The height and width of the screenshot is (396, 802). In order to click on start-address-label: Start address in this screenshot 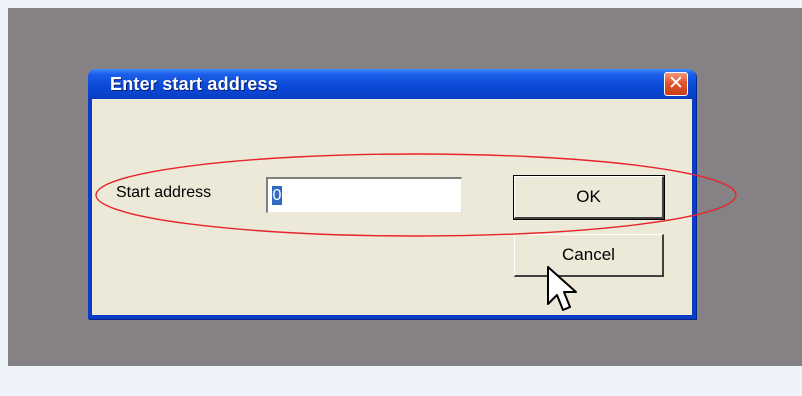, I will do `click(164, 192)`.